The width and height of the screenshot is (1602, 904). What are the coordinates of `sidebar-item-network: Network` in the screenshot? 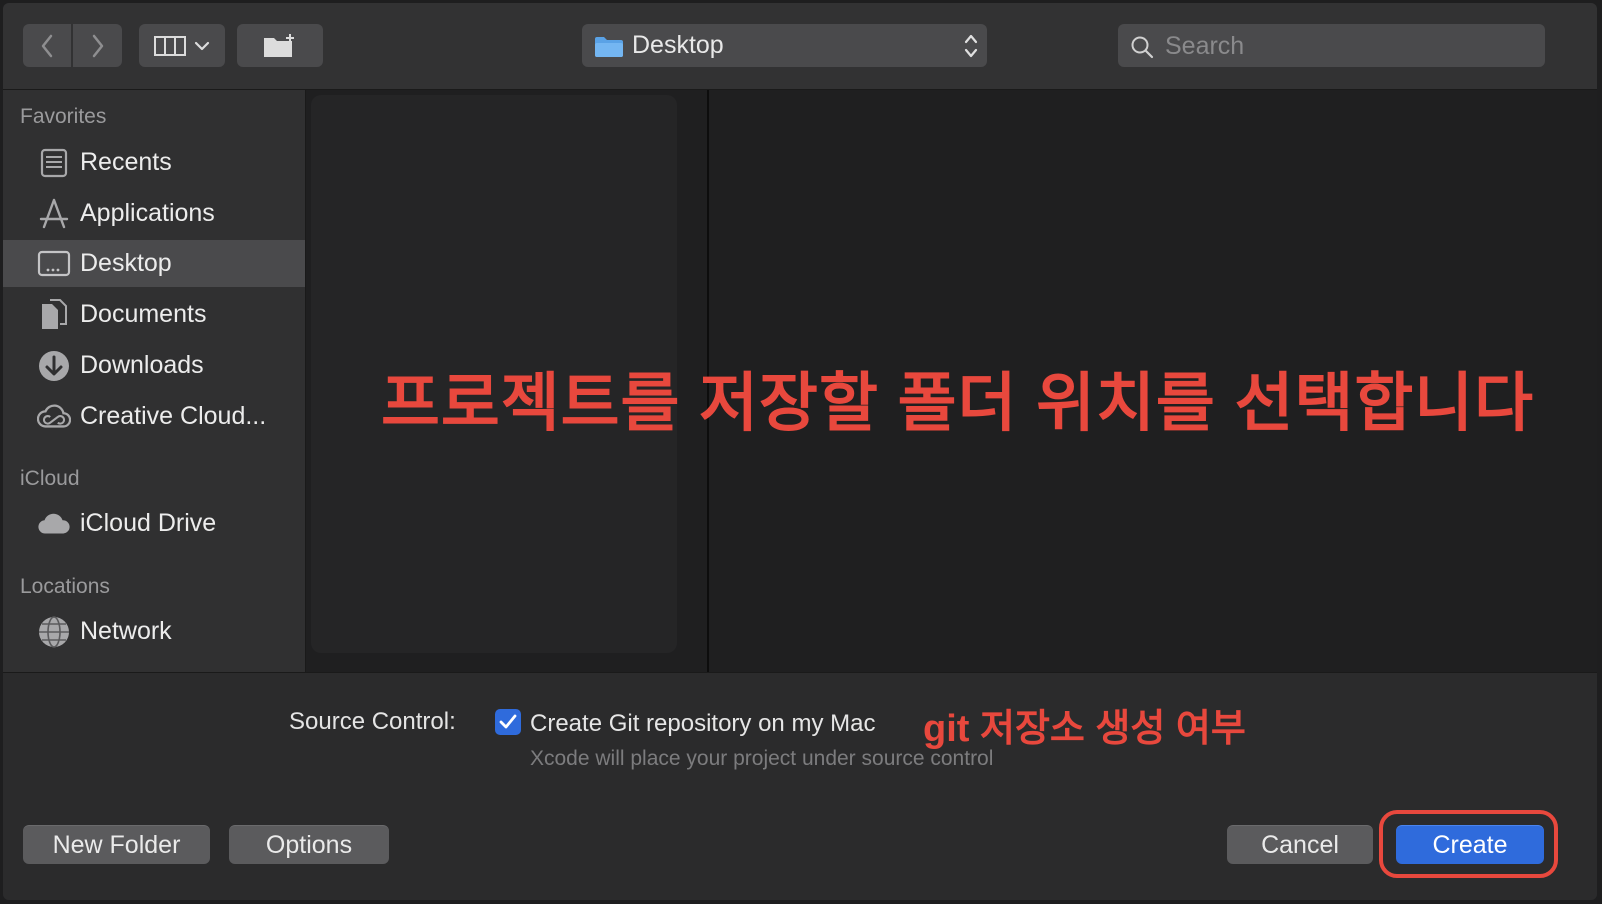 It's located at (154, 631).